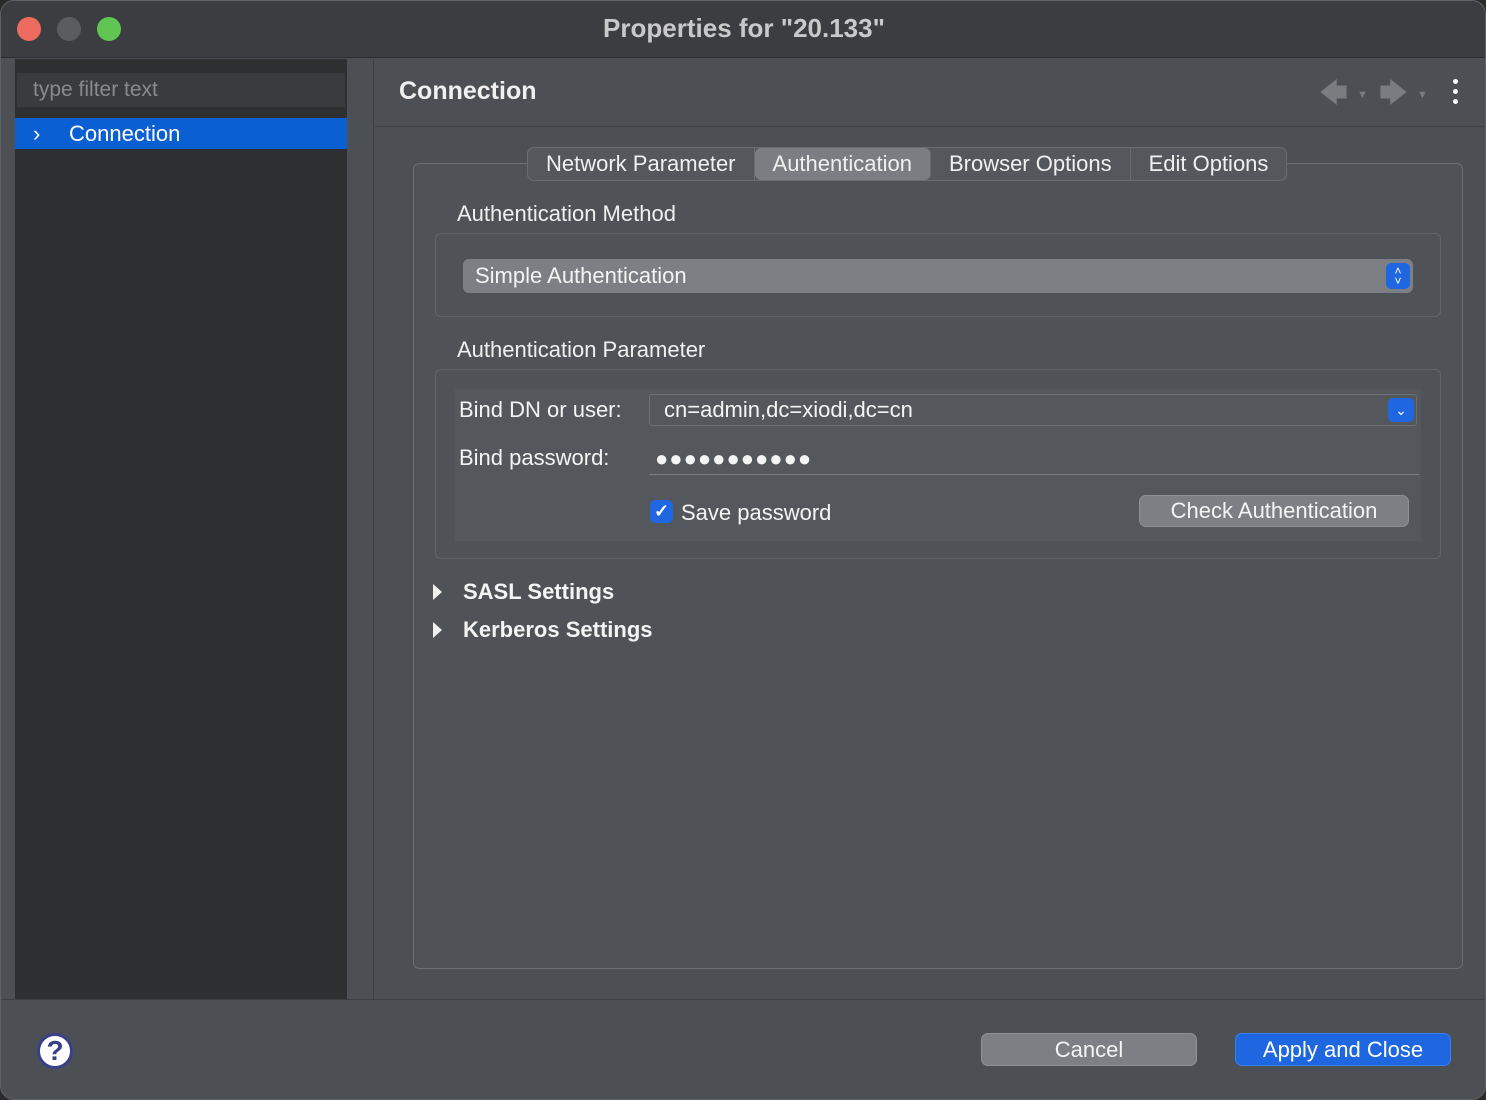 The height and width of the screenshot is (1100, 1486). I want to click on auth-param-label: Authentication Parameter, so click(581, 349).